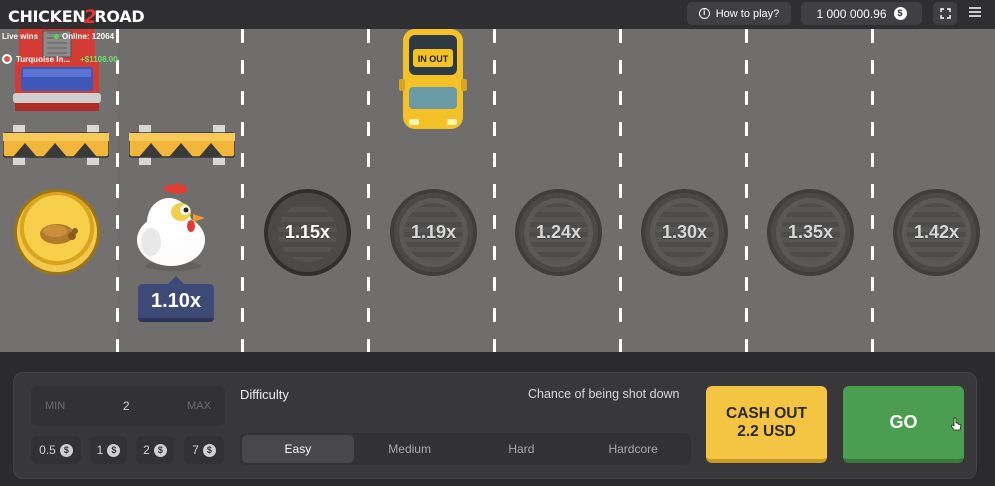  I want to click on multiplier-manhole: 1.42x, so click(936, 232).